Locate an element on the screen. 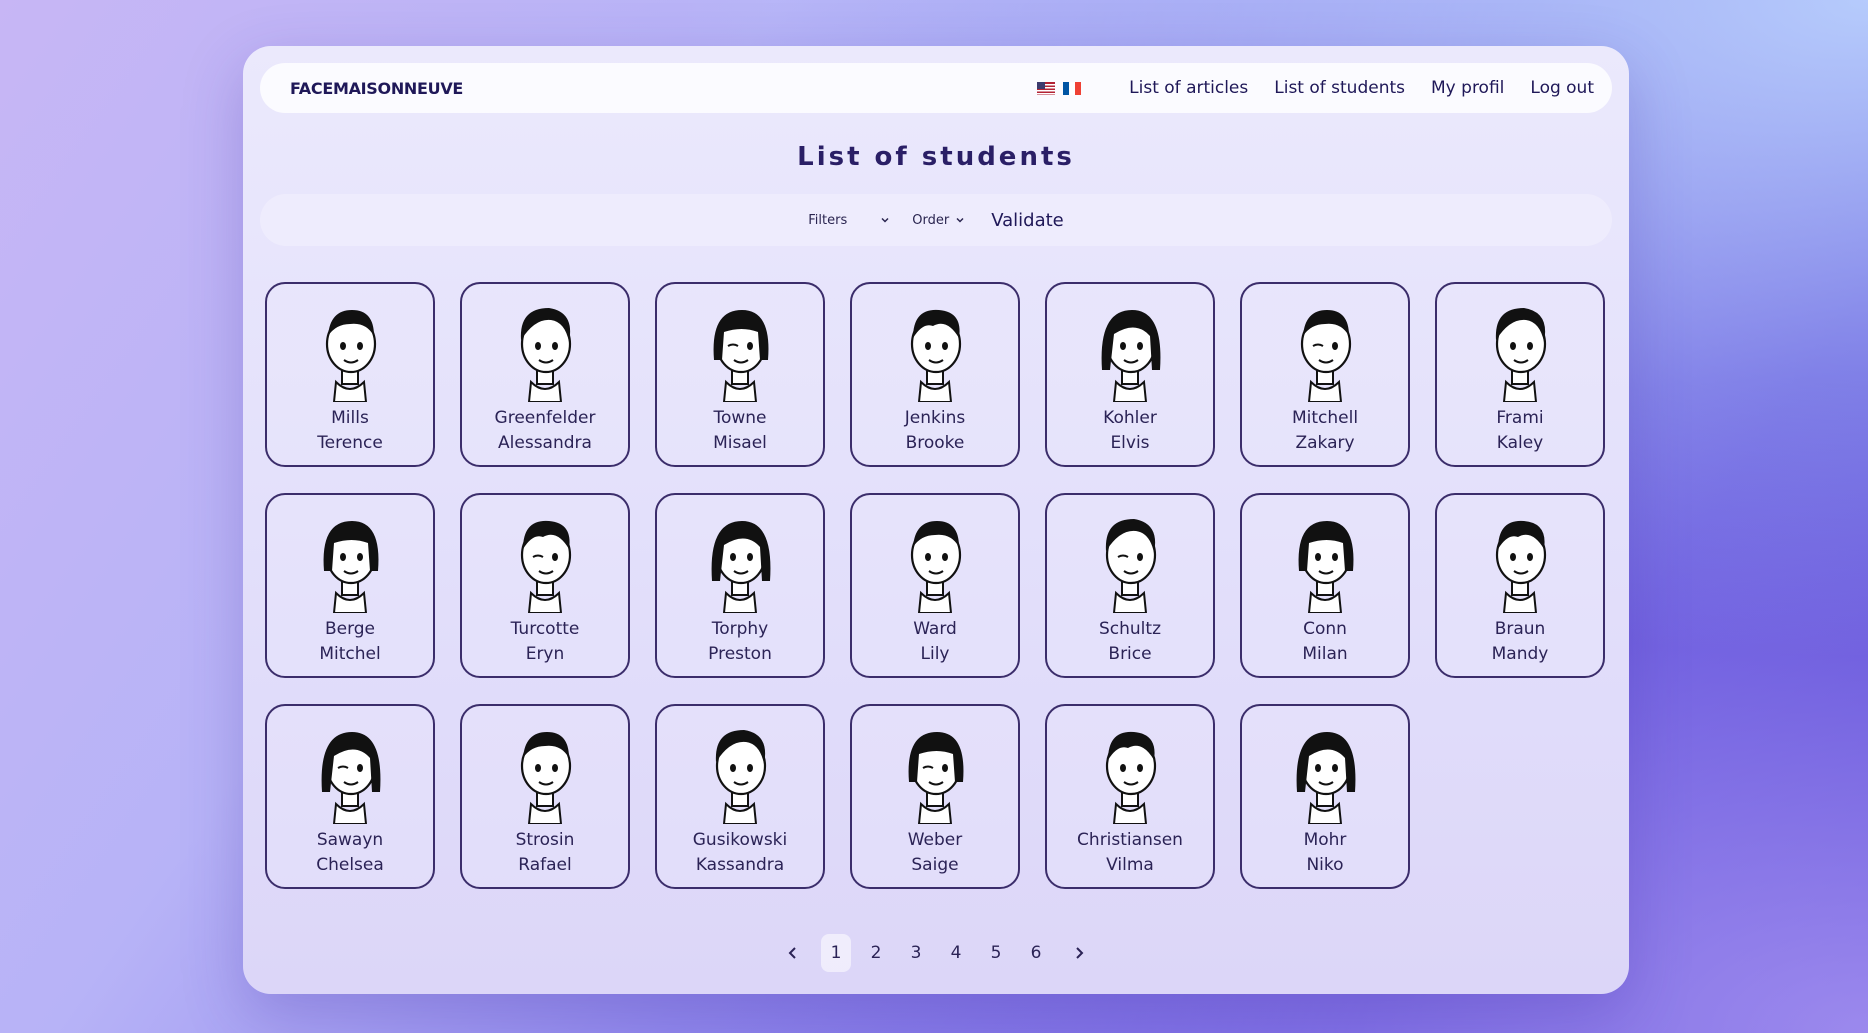 Image resolution: width=1868 pixels, height=1033 pixels. student-card: Conn Milan is located at coordinates (1325, 585).